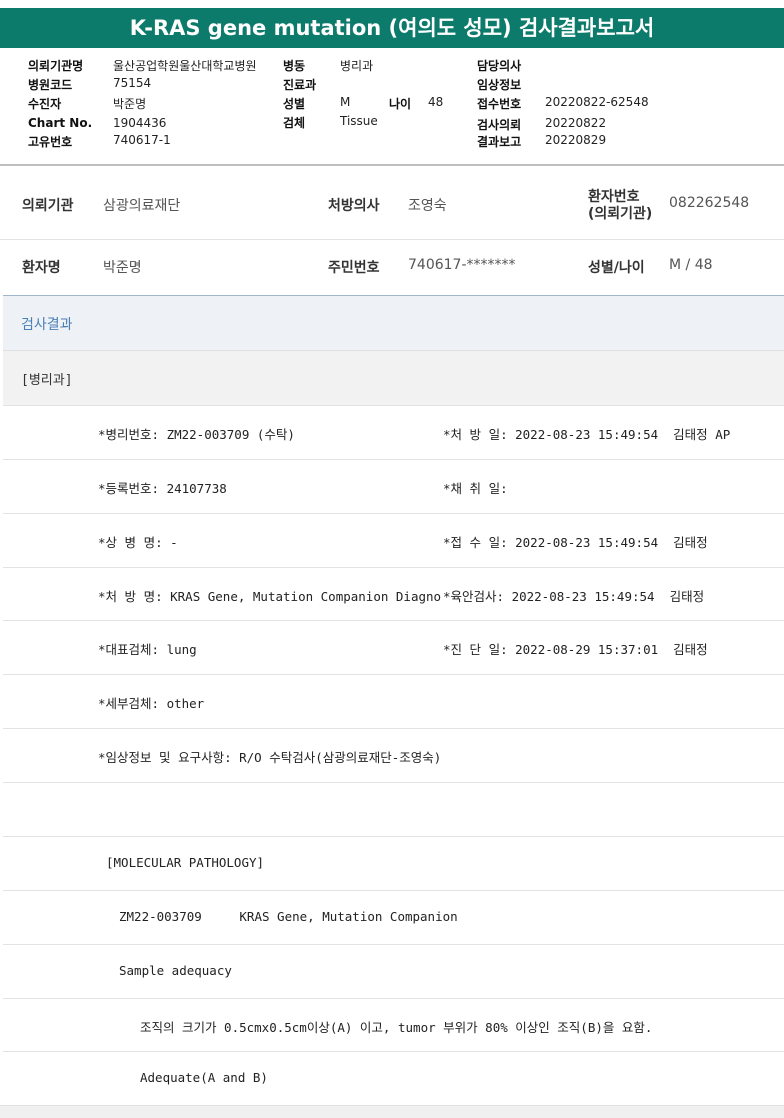  I want to click on result-left: *임상정보 및 요구사항: R/O 수탁검사(삼광의료재단-조영숙), so click(270, 757).